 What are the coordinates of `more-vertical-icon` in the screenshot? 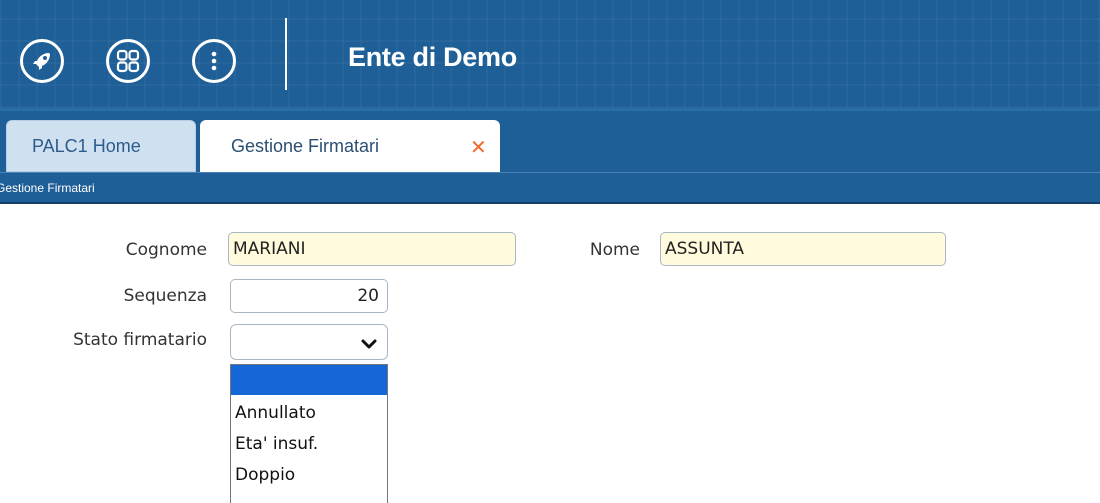 It's located at (214, 61).